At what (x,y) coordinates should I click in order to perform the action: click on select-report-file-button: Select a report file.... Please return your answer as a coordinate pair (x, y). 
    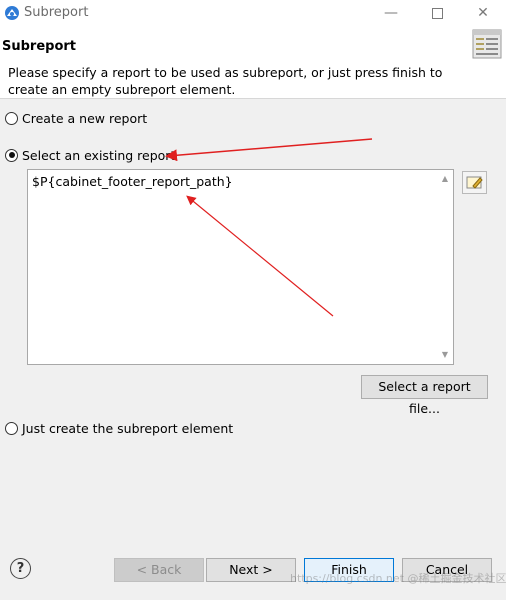
    Looking at the image, I should click on (424, 395).